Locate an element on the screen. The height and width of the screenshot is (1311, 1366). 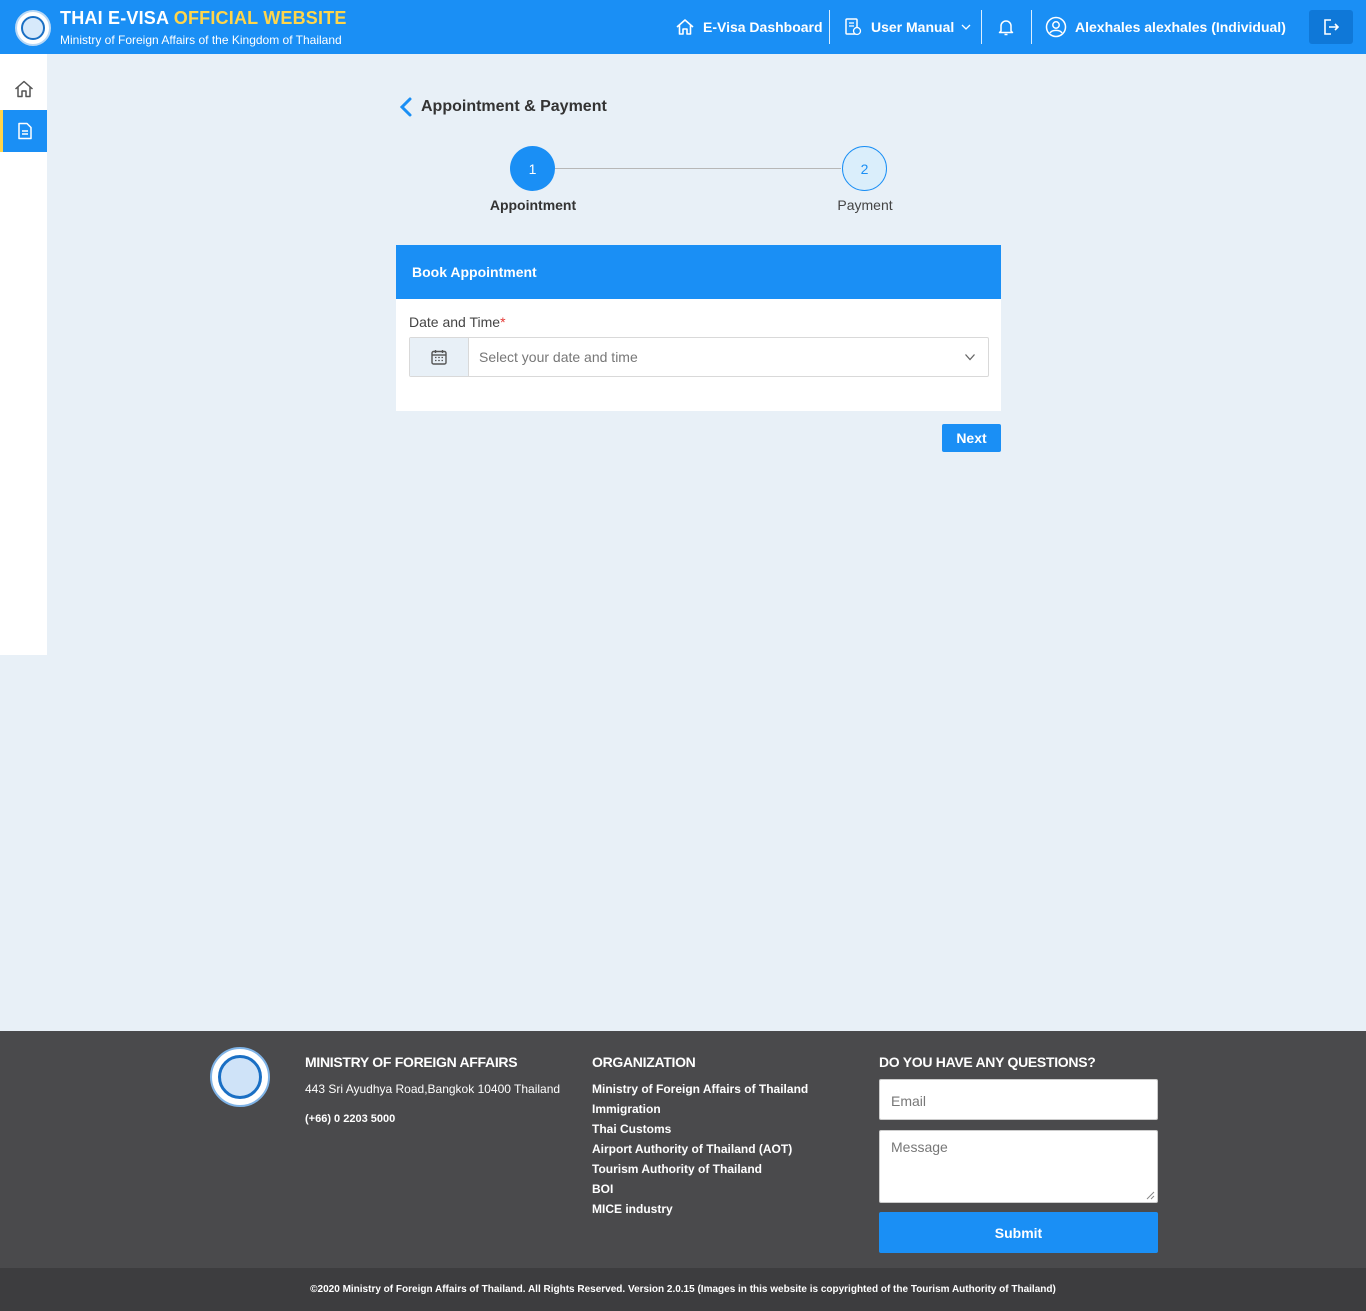
step-1-circle: 1 is located at coordinates (532, 168).